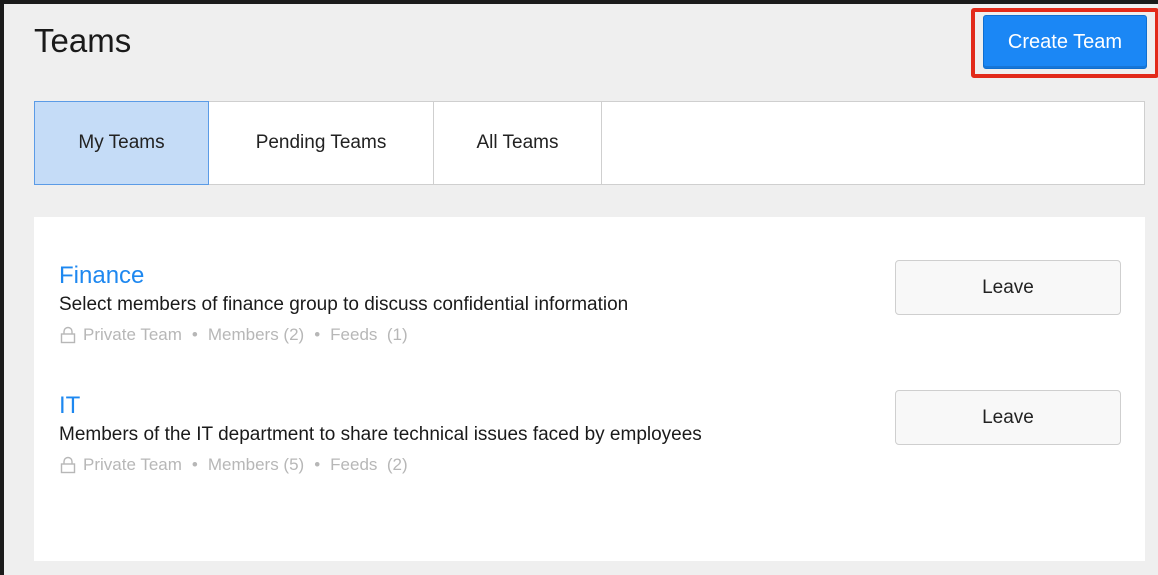  Describe the element at coordinates (368, 335) in the screenshot. I see `team-feeds-count: Feeds (1)` at that location.